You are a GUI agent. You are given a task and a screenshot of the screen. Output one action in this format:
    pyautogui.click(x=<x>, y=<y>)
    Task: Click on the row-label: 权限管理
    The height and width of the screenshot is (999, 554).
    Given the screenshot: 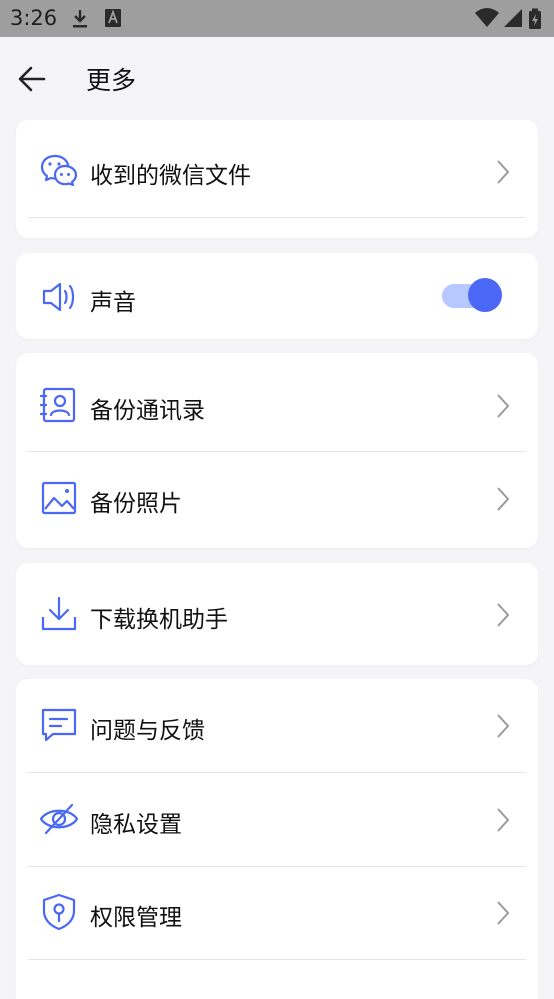 What is the action you would take?
    pyautogui.click(x=136, y=918)
    